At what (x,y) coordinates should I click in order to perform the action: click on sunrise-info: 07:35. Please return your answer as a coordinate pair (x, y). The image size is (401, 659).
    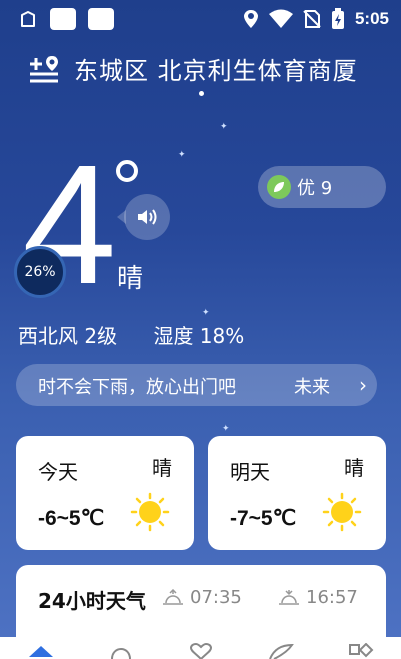
    Looking at the image, I should click on (202, 597).